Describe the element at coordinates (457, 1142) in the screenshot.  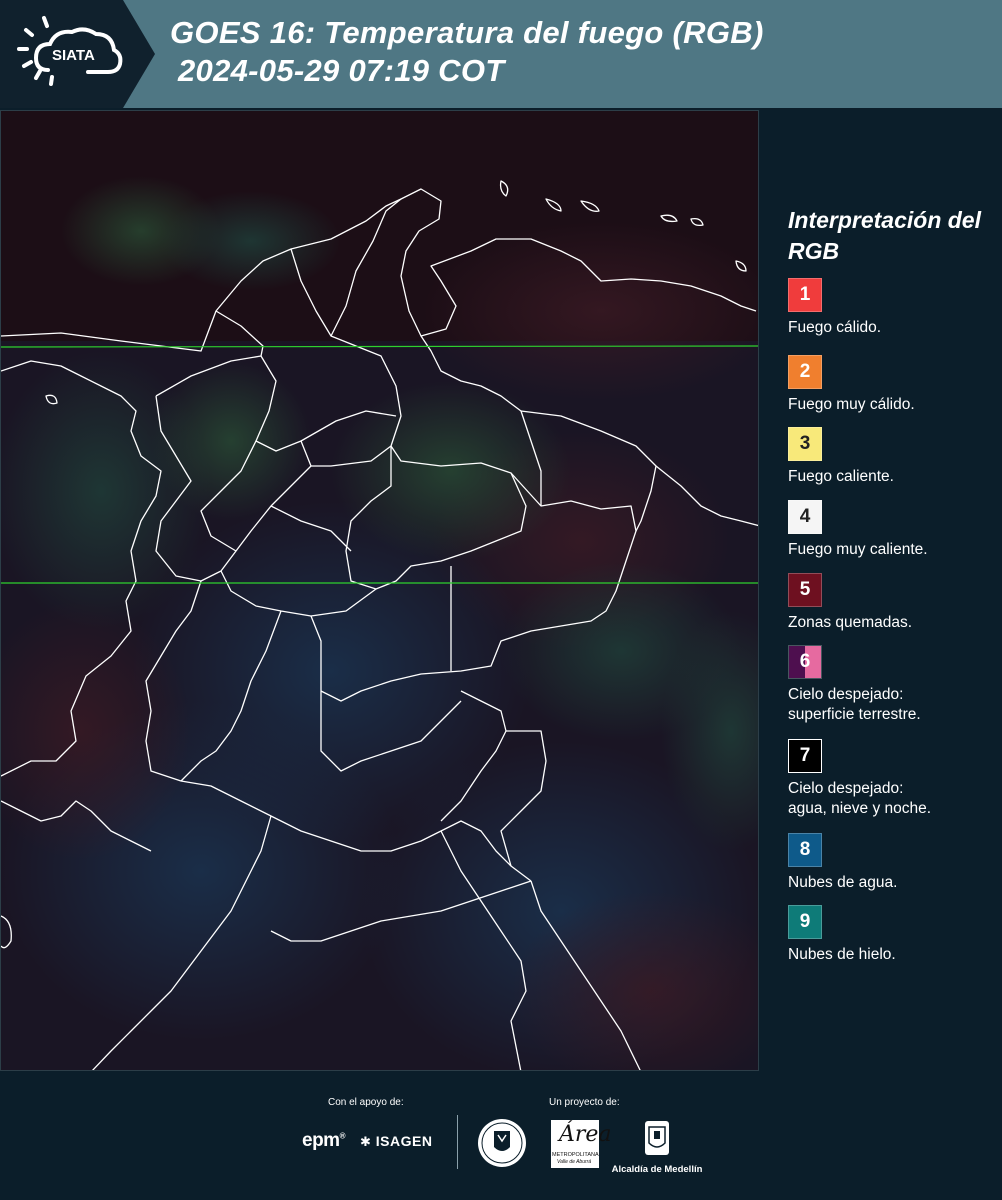
I see `footer-divider` at that location.